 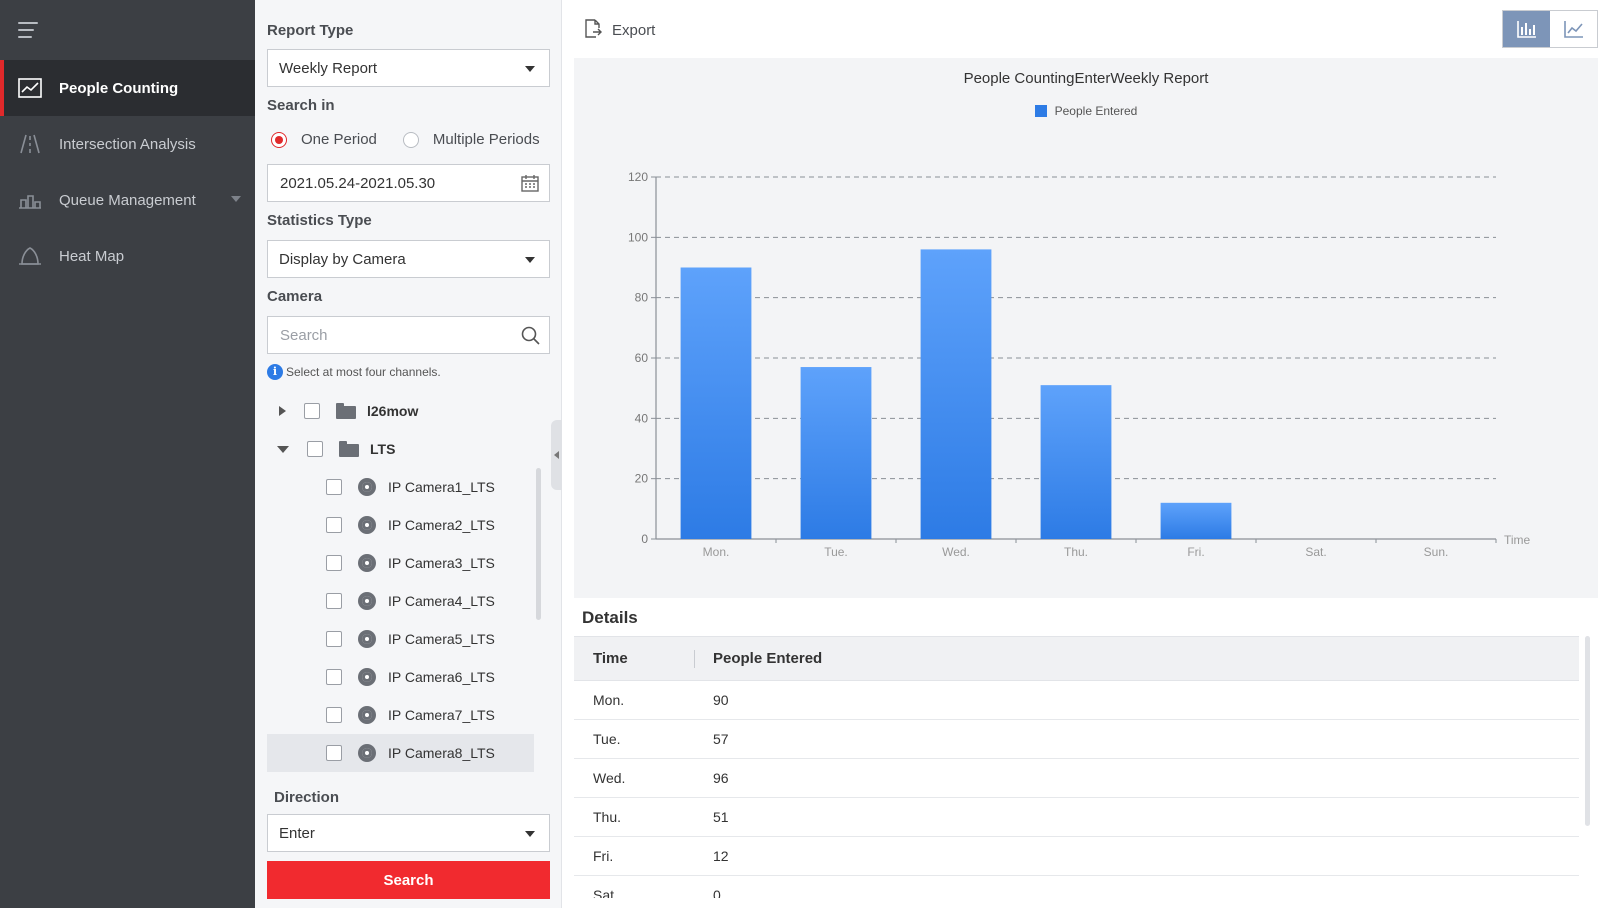 I want to click on people-counting-icon, so click(x=30, y=88).